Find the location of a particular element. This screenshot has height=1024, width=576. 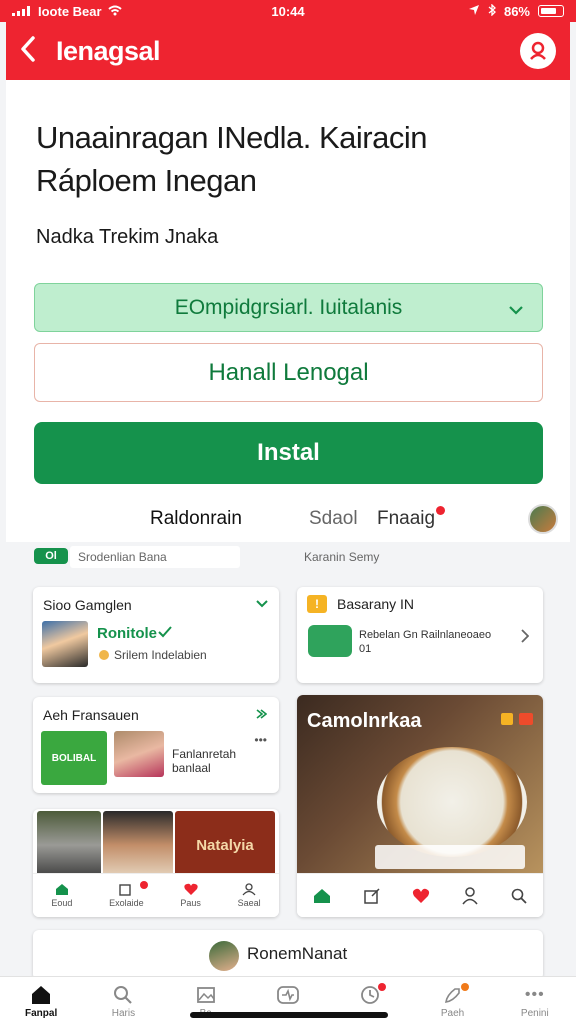

dropdown-value: EOmpidgrsiarl. Iuitalanis is located at coordinates (288, 307).